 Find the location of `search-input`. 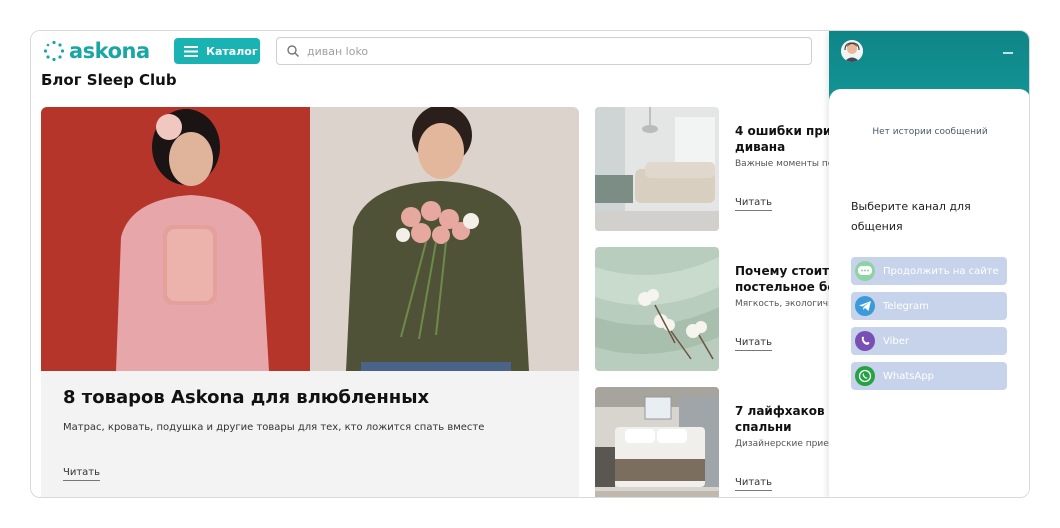

search-input is located at coordinates (547, 51).